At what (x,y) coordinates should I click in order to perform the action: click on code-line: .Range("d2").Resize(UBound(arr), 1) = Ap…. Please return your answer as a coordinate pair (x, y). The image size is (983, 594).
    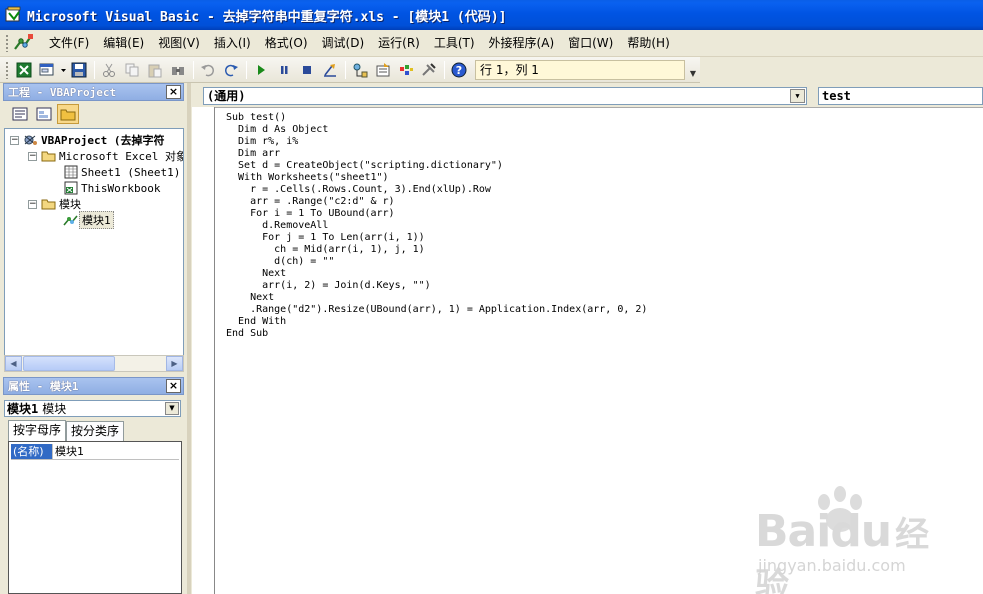
    Looking at the image, I should click on (436, 310).